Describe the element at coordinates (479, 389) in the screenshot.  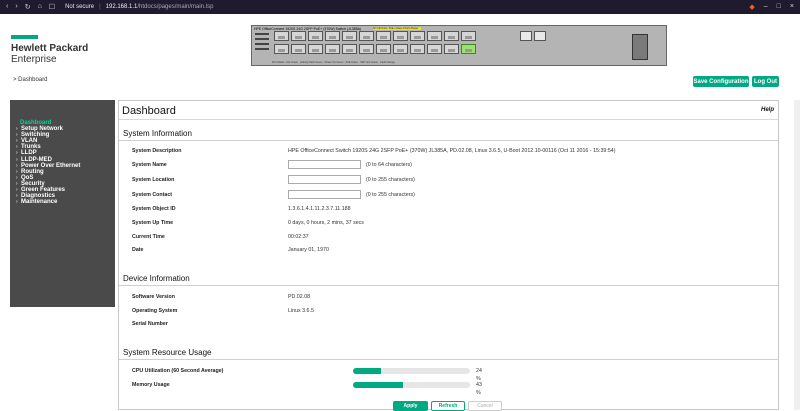
I see `memory-percent: 43 %` at that location.